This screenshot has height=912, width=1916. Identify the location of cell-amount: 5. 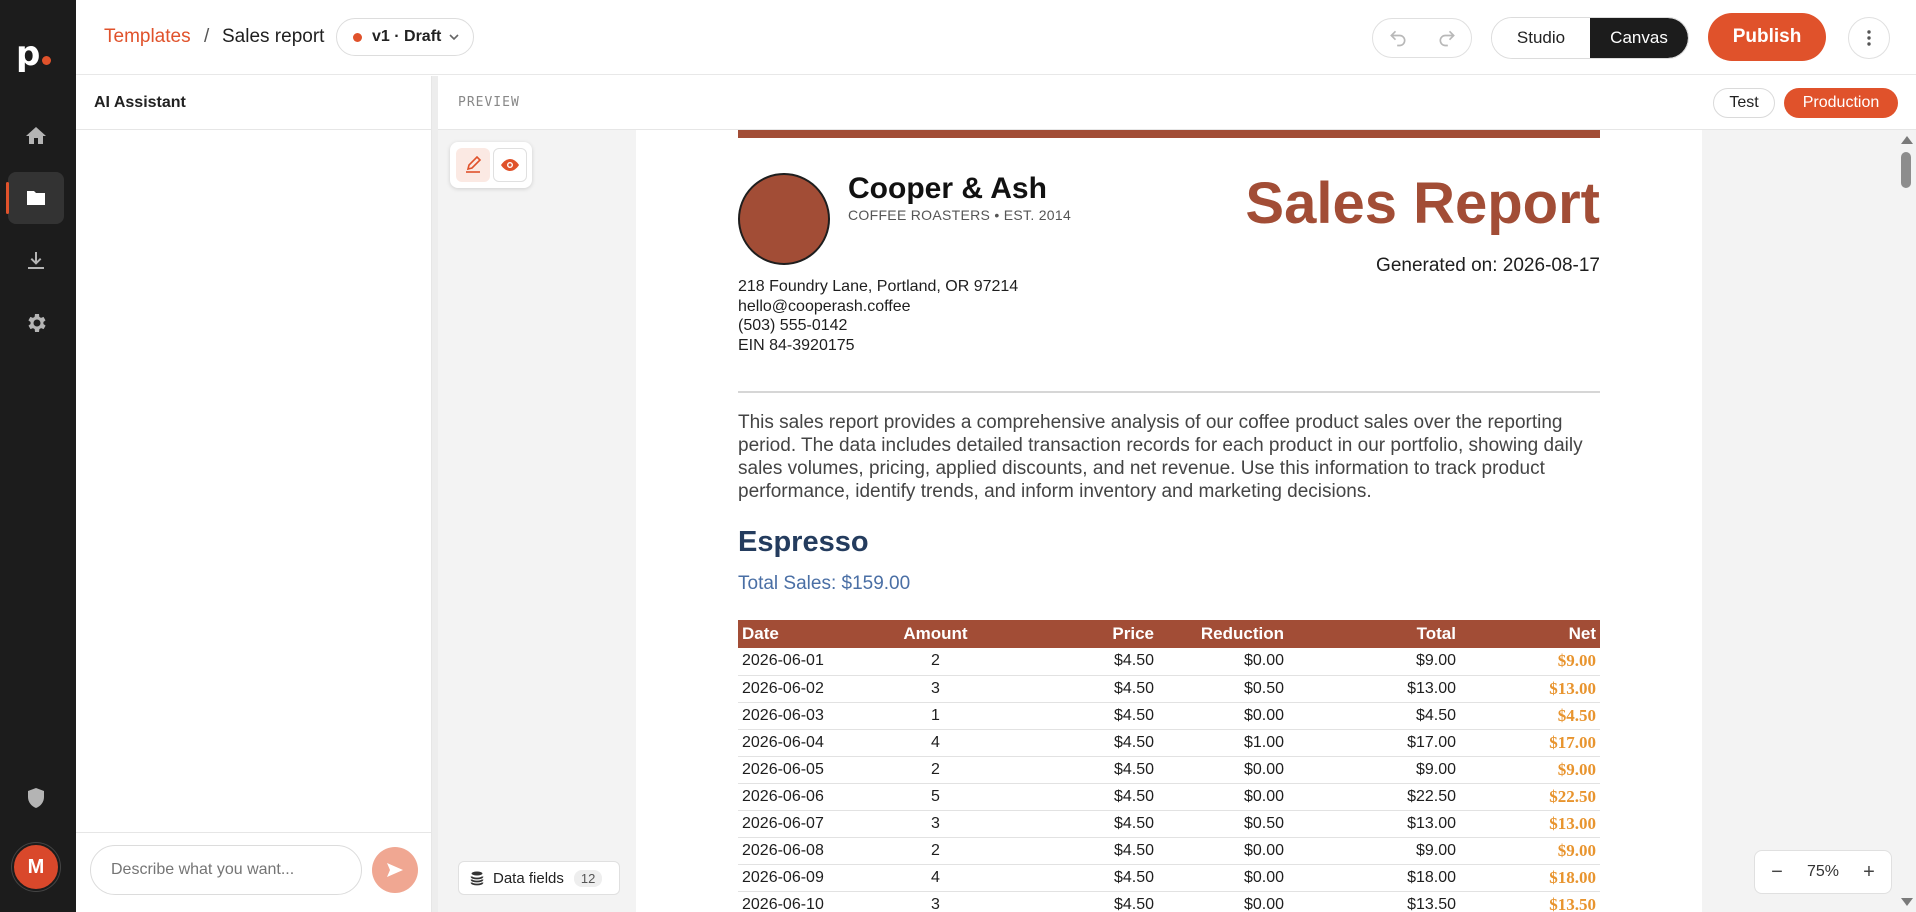
(935, 797).